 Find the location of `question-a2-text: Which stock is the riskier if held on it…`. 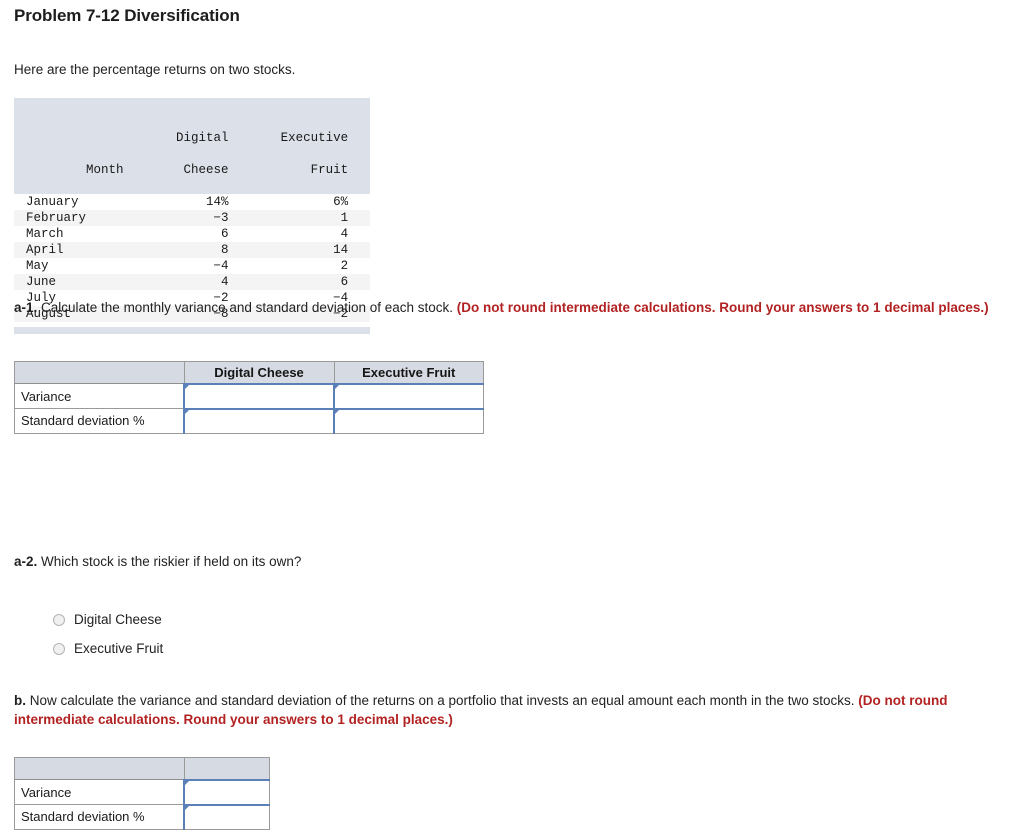

question-a2-text: Which stock is the riskier if held on it… is located at coordinates (169, 561).